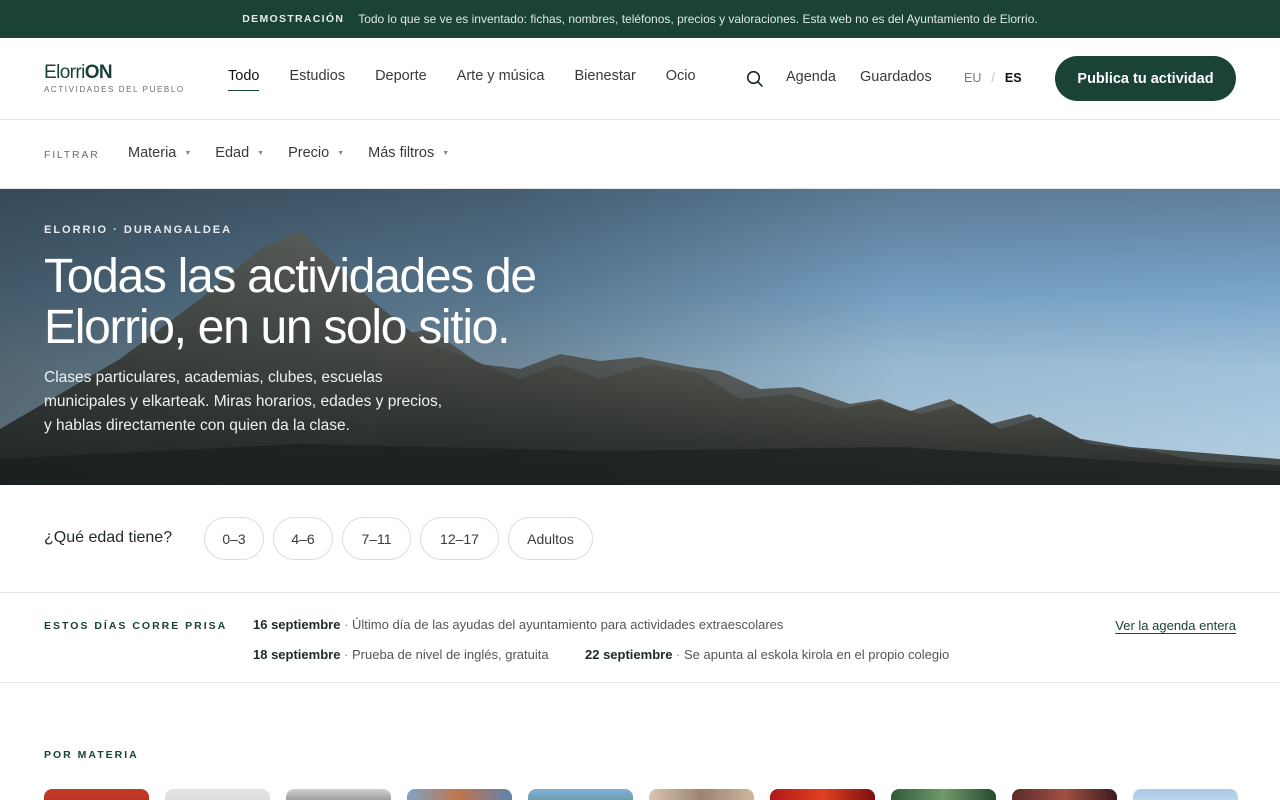  Describe the element at coordinates (401, 79) in the screenshot. I see `nav-item-deporte: Deporte` at that location.